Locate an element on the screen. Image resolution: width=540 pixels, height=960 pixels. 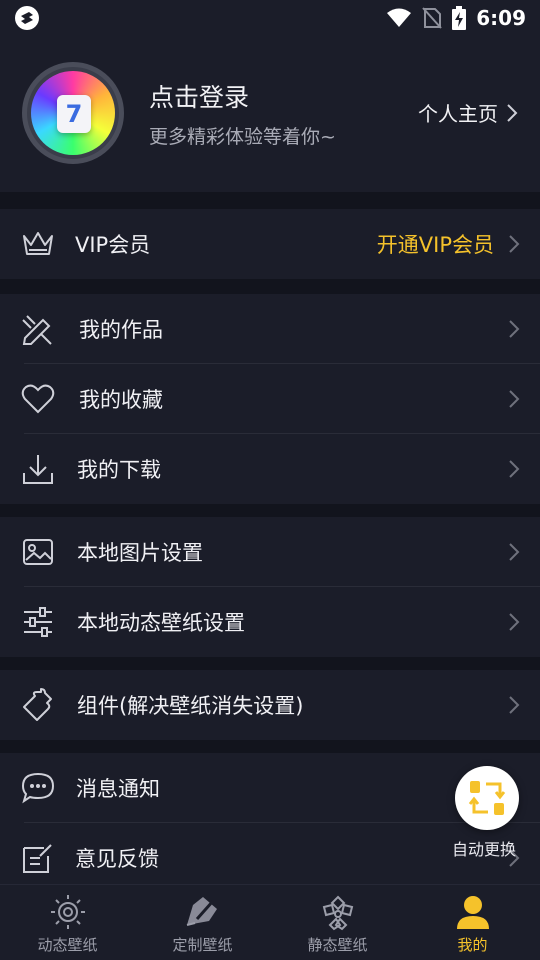
local-live-row: 本地动态壁纸设置 is located at coordinates (270, 622).